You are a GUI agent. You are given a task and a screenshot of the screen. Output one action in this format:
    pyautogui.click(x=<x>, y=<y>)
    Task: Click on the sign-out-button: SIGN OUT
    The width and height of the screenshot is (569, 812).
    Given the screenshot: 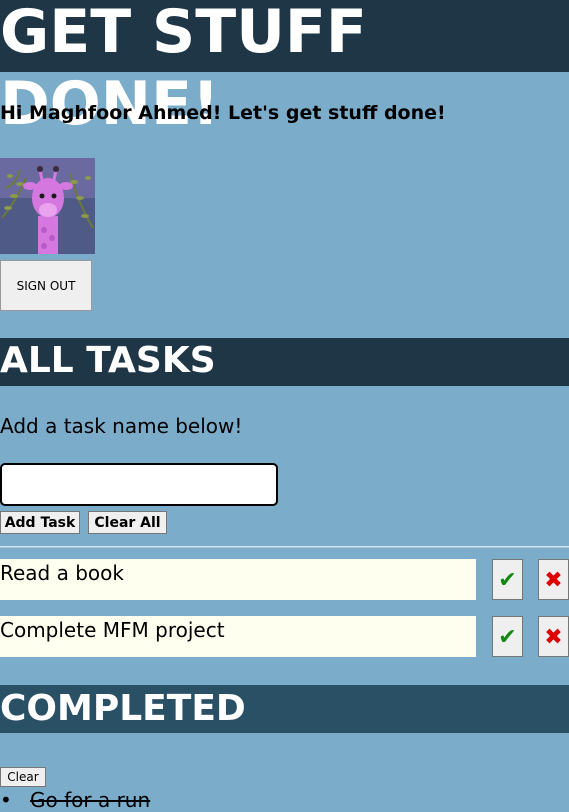 What is the action you would take?
    pyautogui.click(x=46, y=285)
    